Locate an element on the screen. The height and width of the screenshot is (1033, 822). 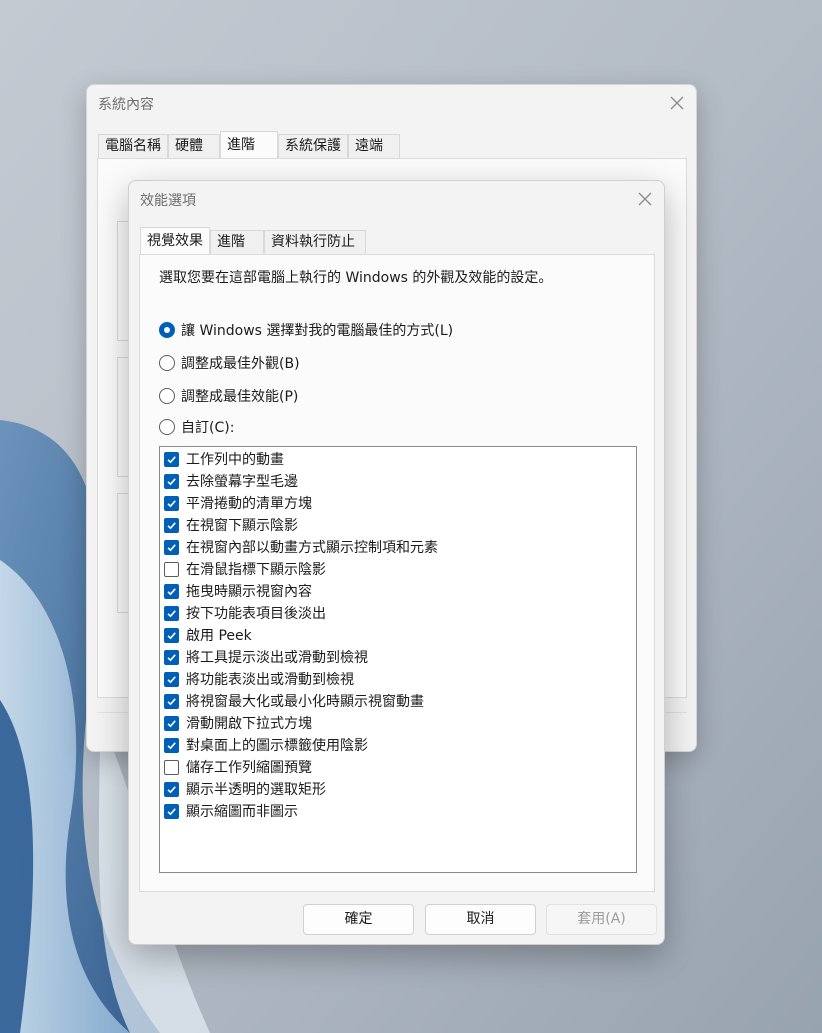
option-label: 平滑捲動的清單方塊 is located at coordinates (249, 504).